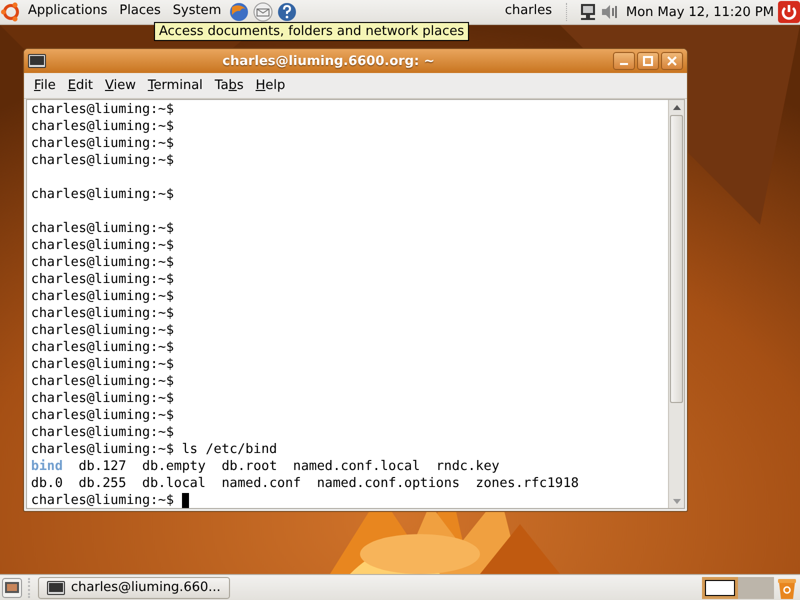 The height and width of the screenshot is (600, 800). Describe the element at coordinates (527, 483) in the screenshot. I see `file-name: zones.rfc1918` at that location.